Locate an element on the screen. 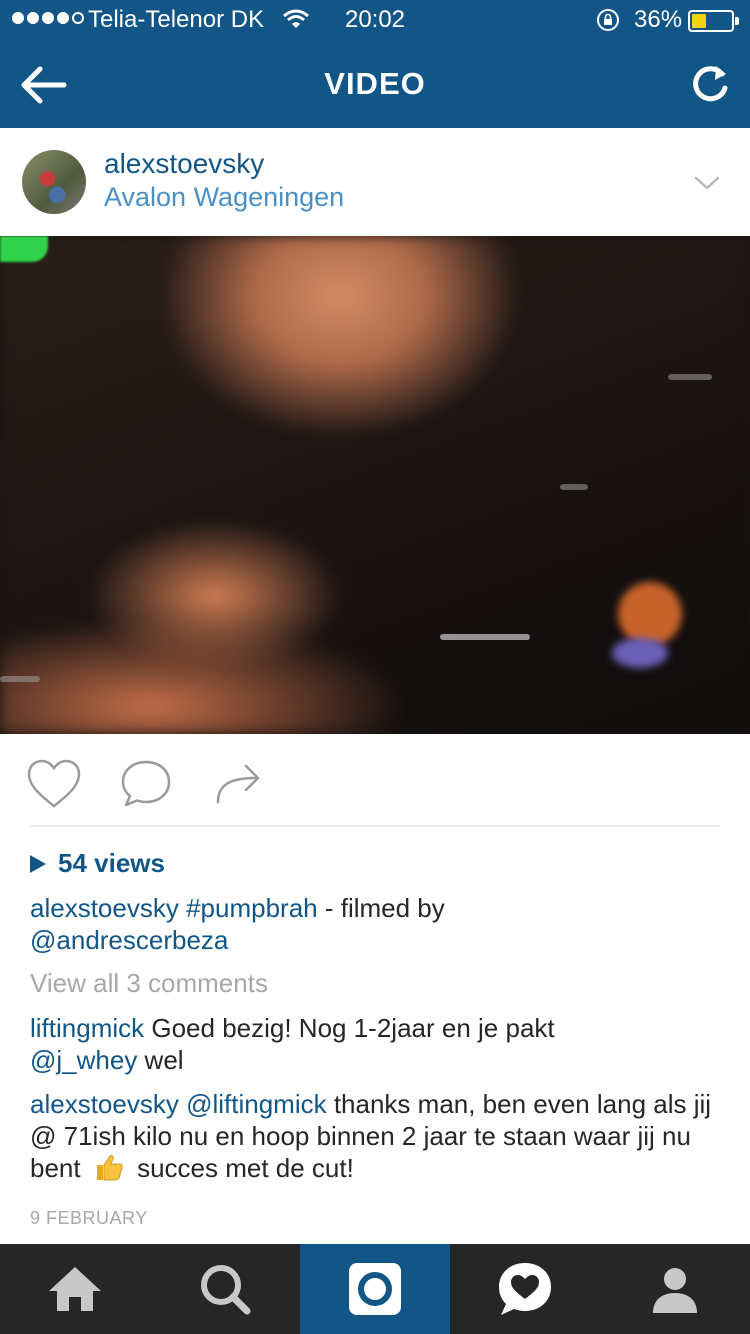 This screenshot has height=1334, width=750. comment-mention: @liftingmick is located at coordinates (256, 1104).